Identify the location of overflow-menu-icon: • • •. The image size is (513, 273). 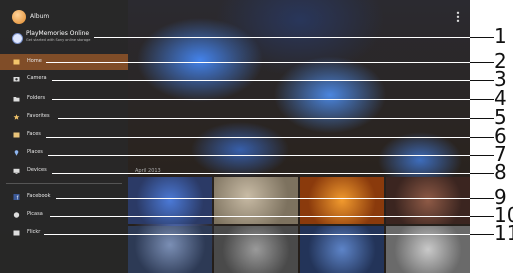
(458, 18).